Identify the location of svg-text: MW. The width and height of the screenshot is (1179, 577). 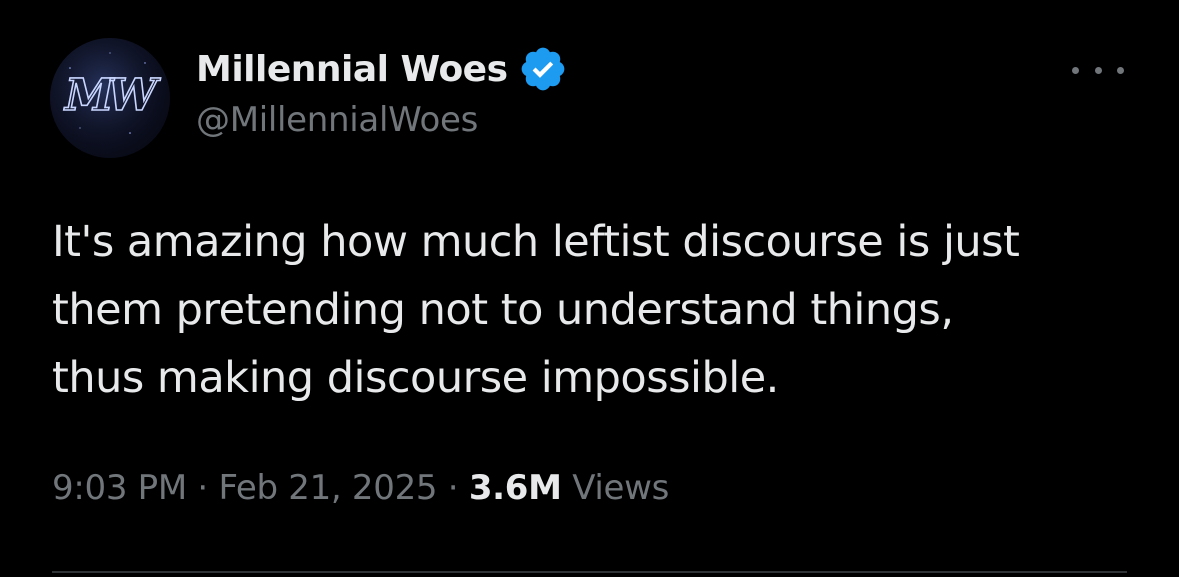
(112, 95).